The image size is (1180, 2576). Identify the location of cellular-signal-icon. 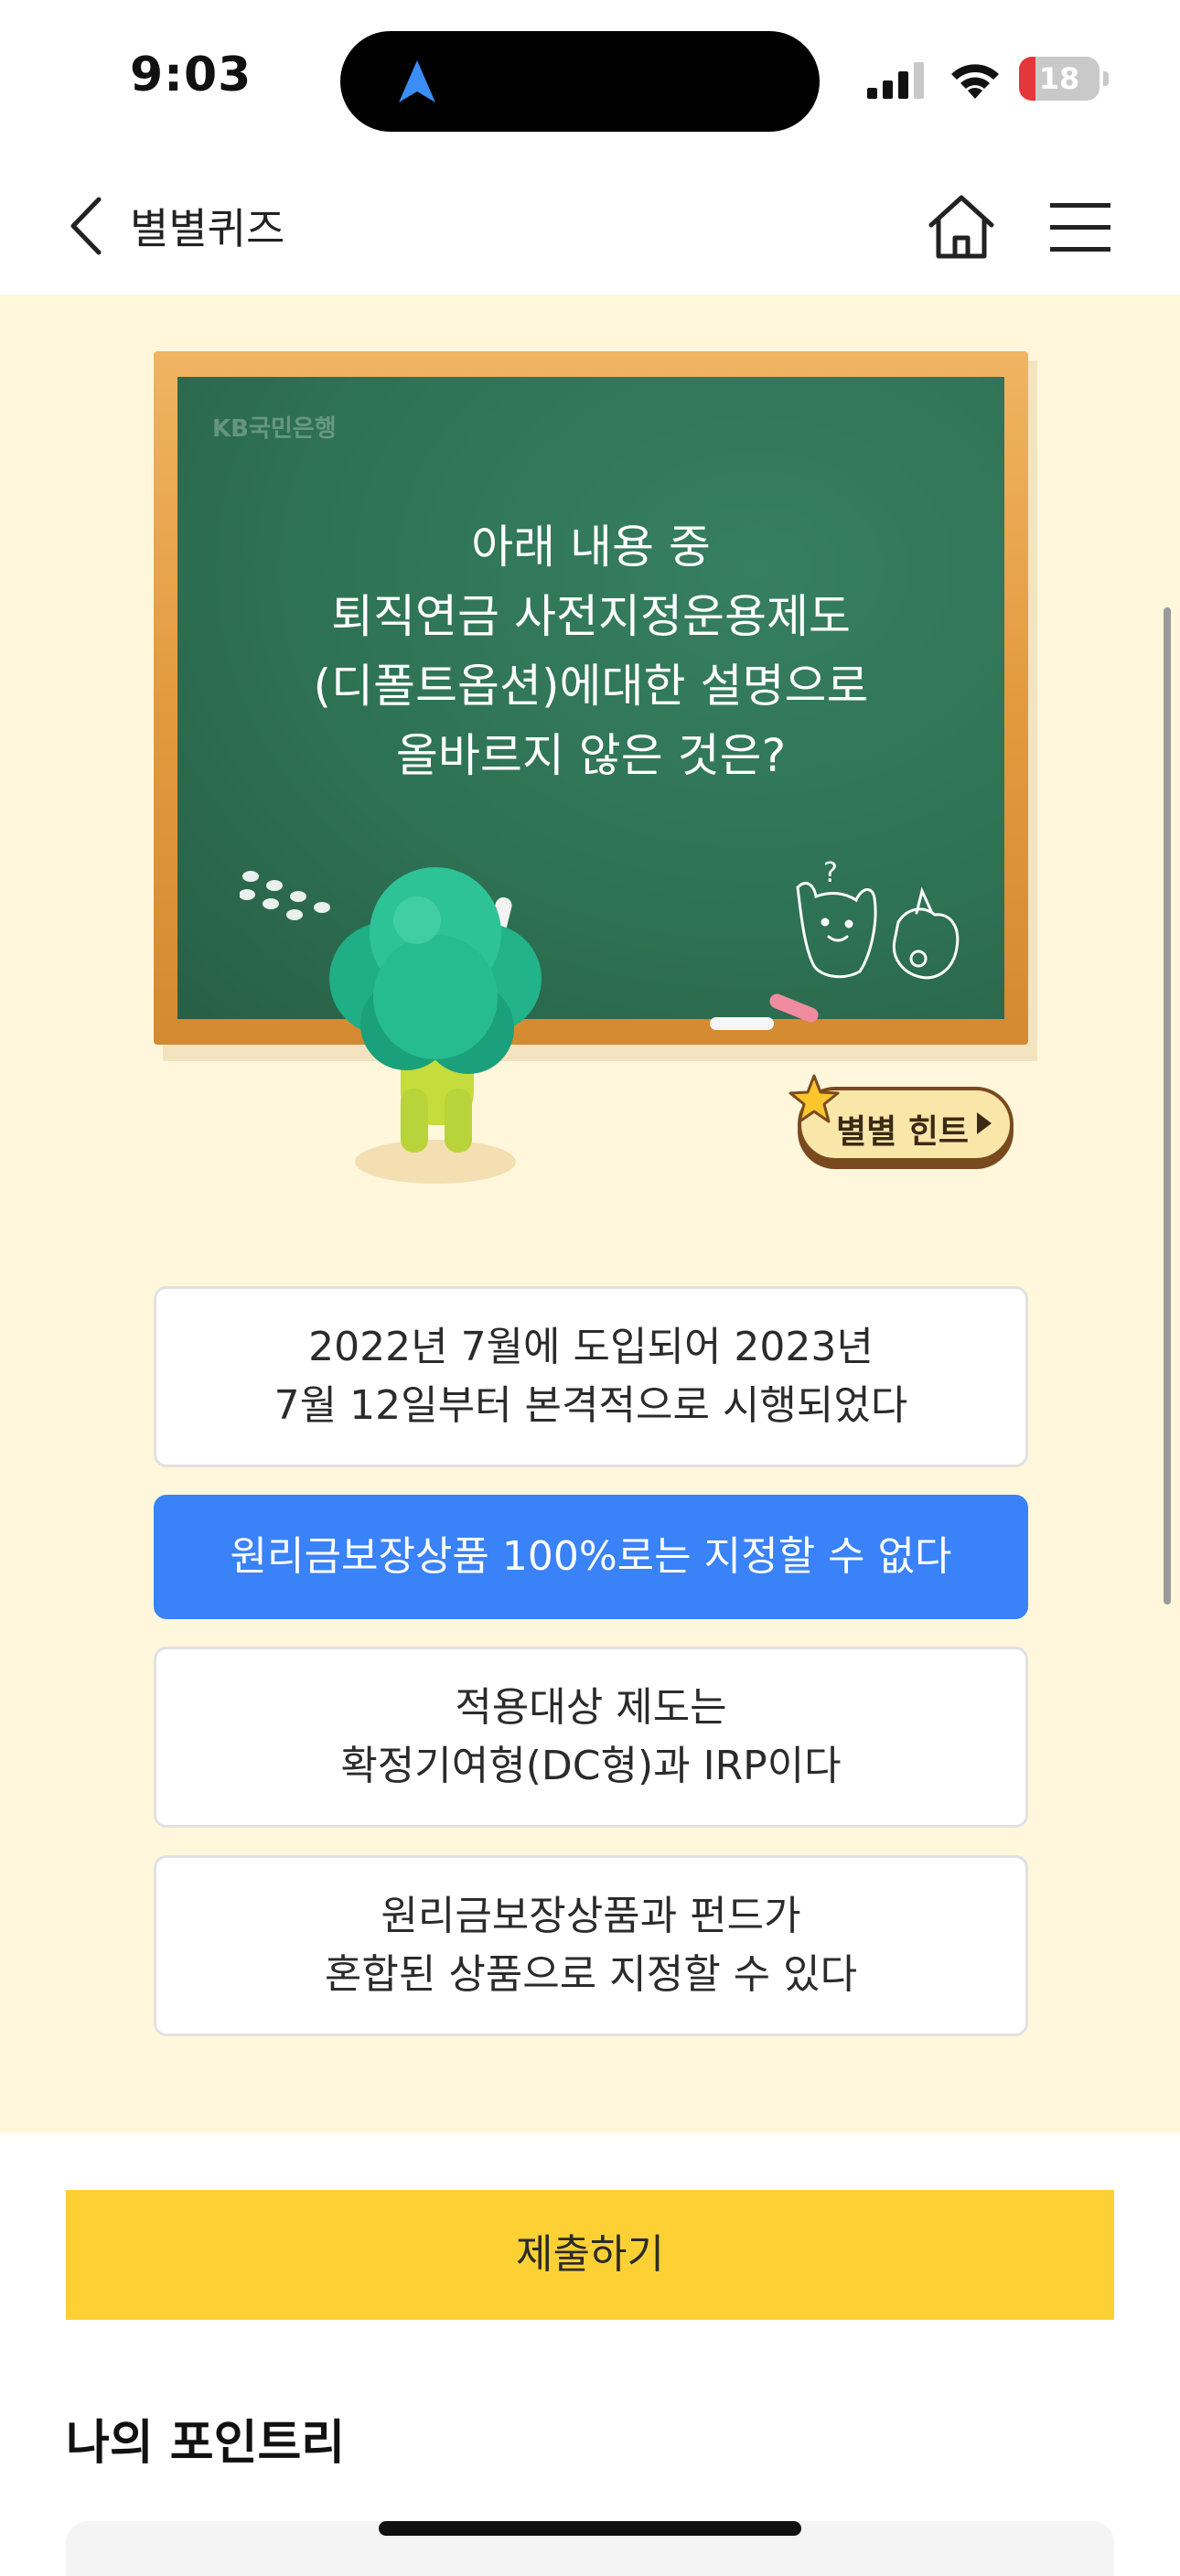
(895, 80).